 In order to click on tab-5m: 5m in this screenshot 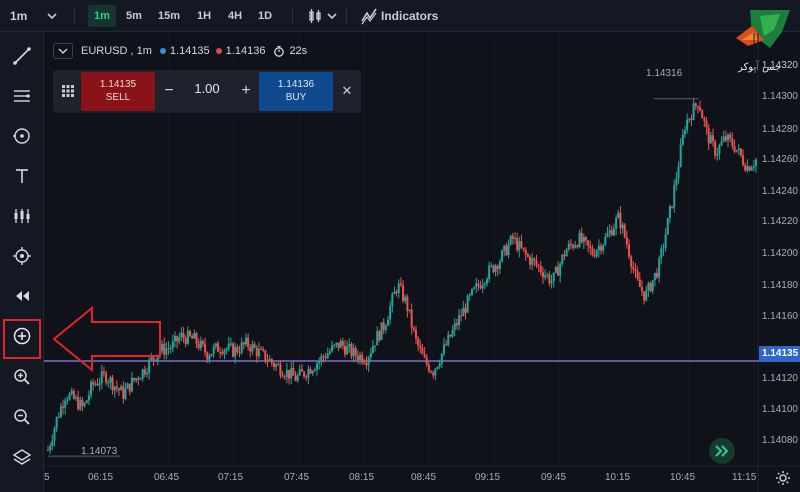, I will do `click(134, 16)`.